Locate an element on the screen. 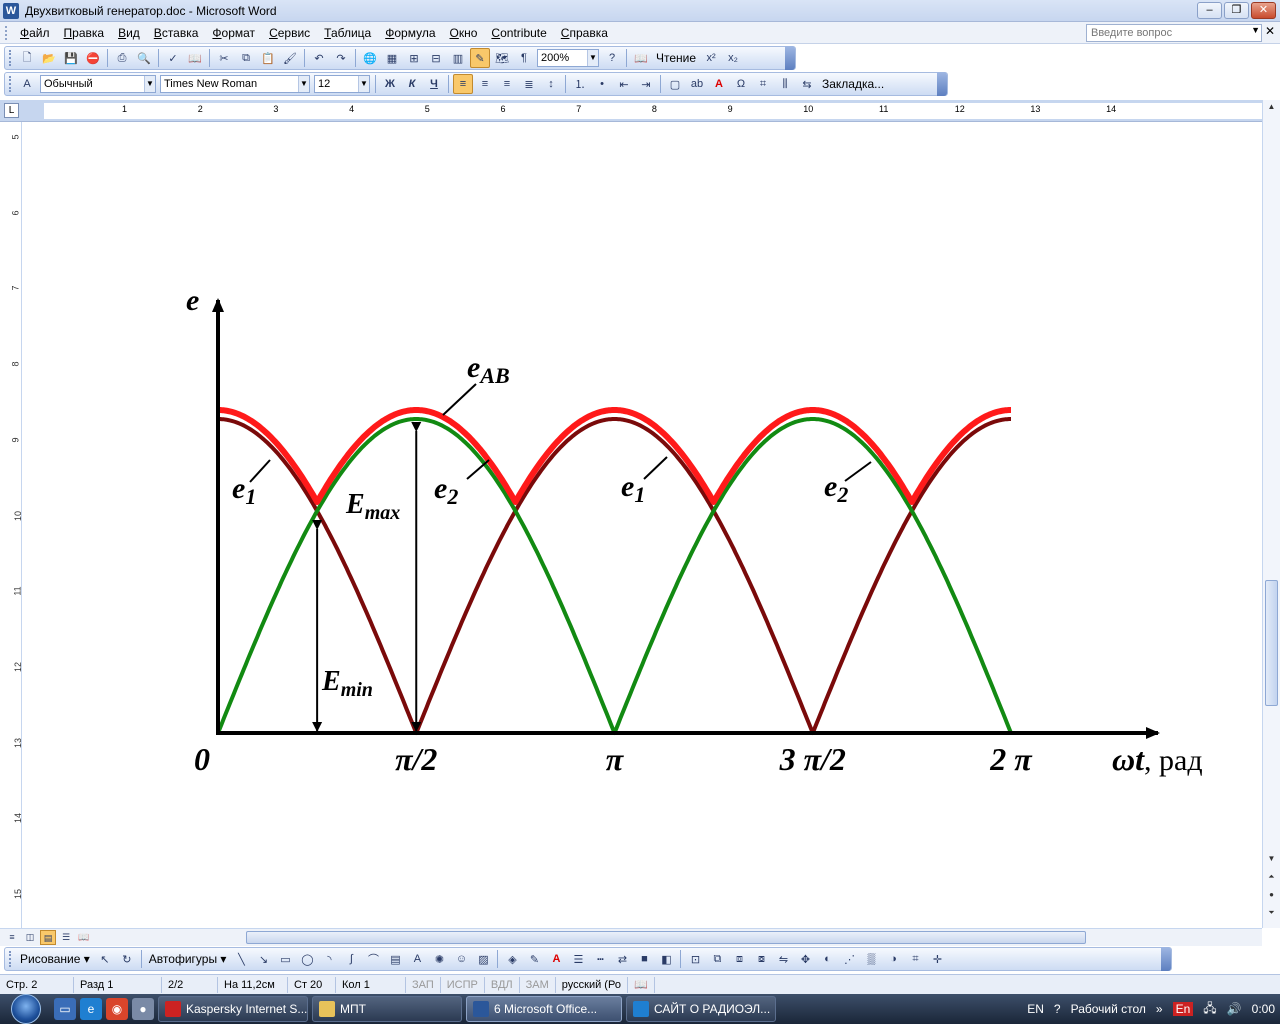 The image size is (1280, 1024). horizontal-ruler: L is located at coordinates (632, 111).